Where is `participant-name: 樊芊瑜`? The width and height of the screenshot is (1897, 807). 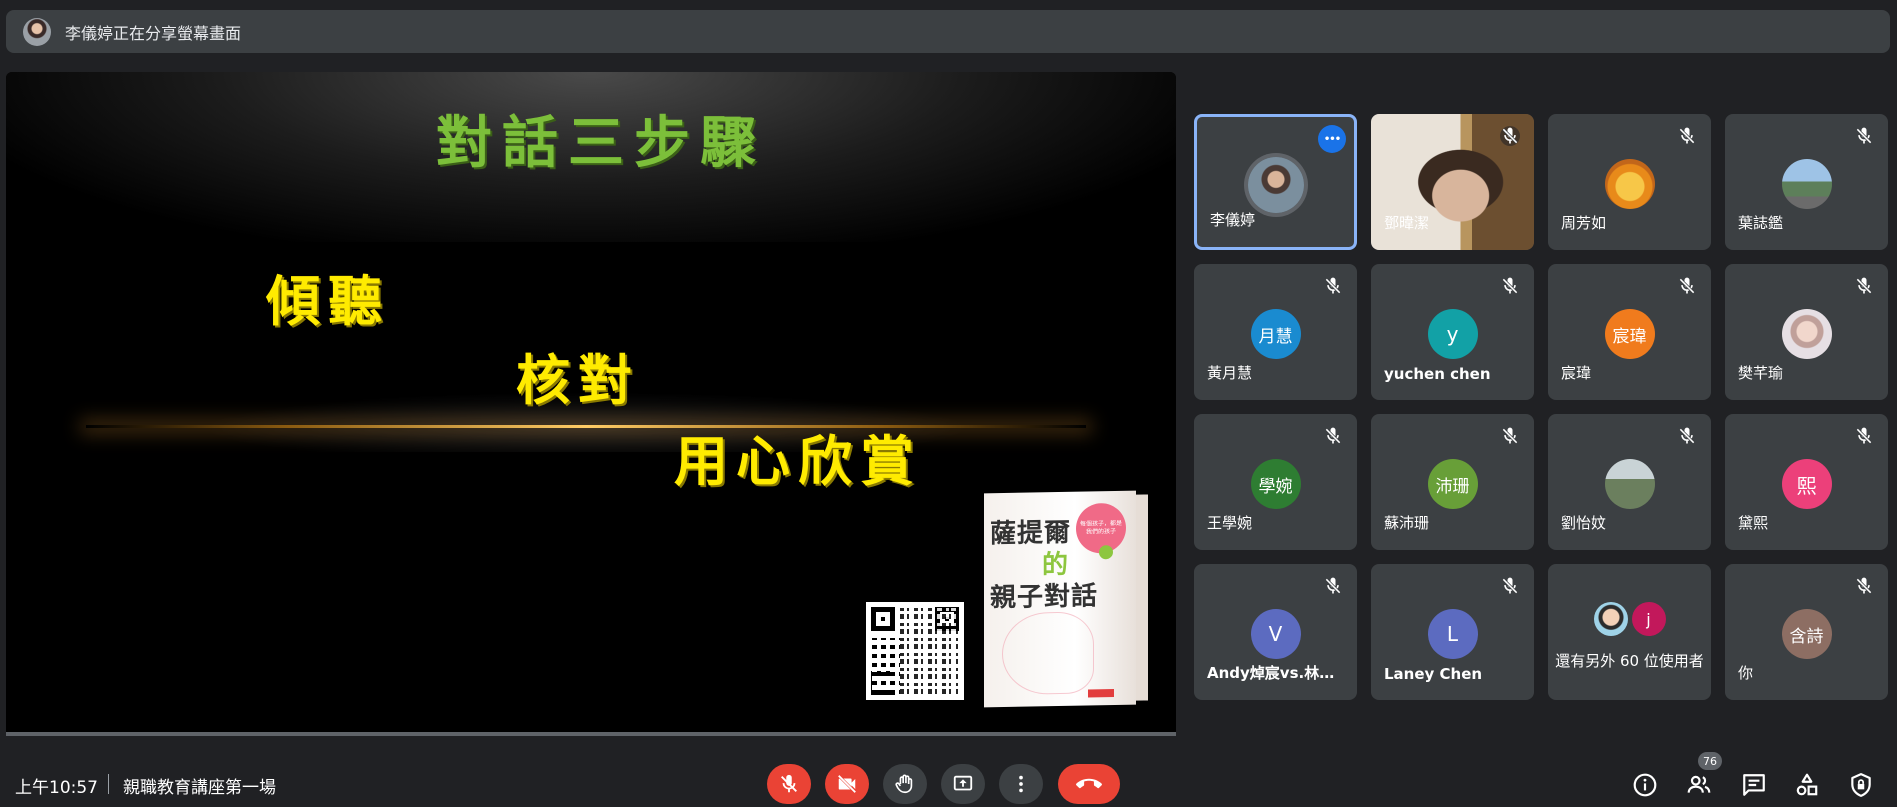 participant-name: 樊芊瑜 is located at coordinates (1761, 373).